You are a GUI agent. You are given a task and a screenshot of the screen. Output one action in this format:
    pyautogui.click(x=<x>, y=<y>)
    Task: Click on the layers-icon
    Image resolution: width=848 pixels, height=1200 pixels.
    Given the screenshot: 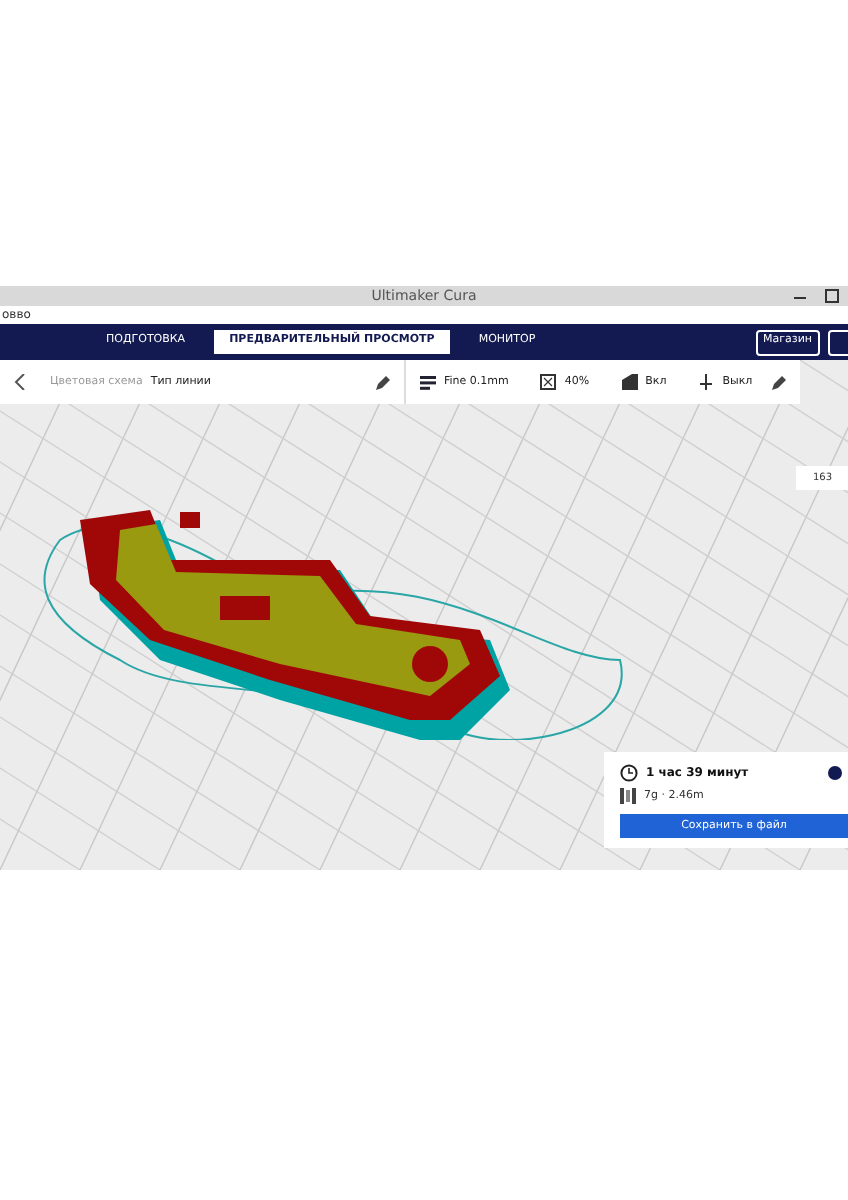 What is the action you would take?
    pyautogui.click(x=428, y=382)
    